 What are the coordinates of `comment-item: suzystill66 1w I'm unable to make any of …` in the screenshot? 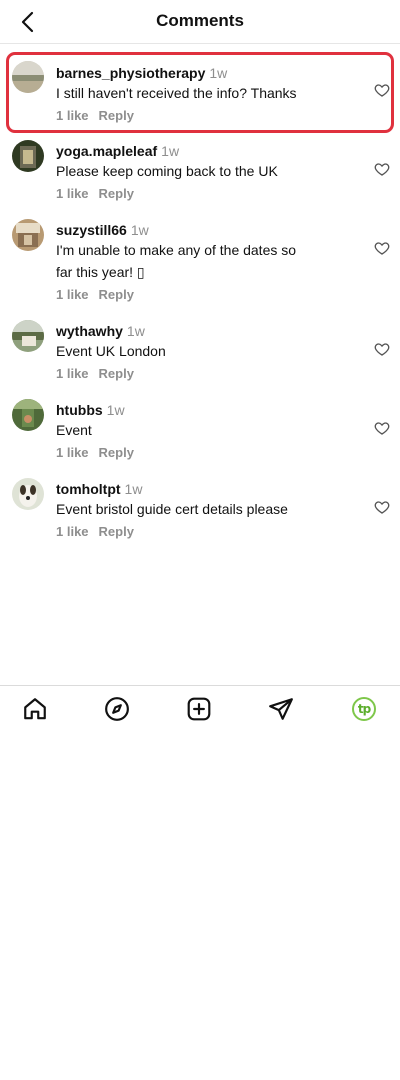 It's located at (200, 263).